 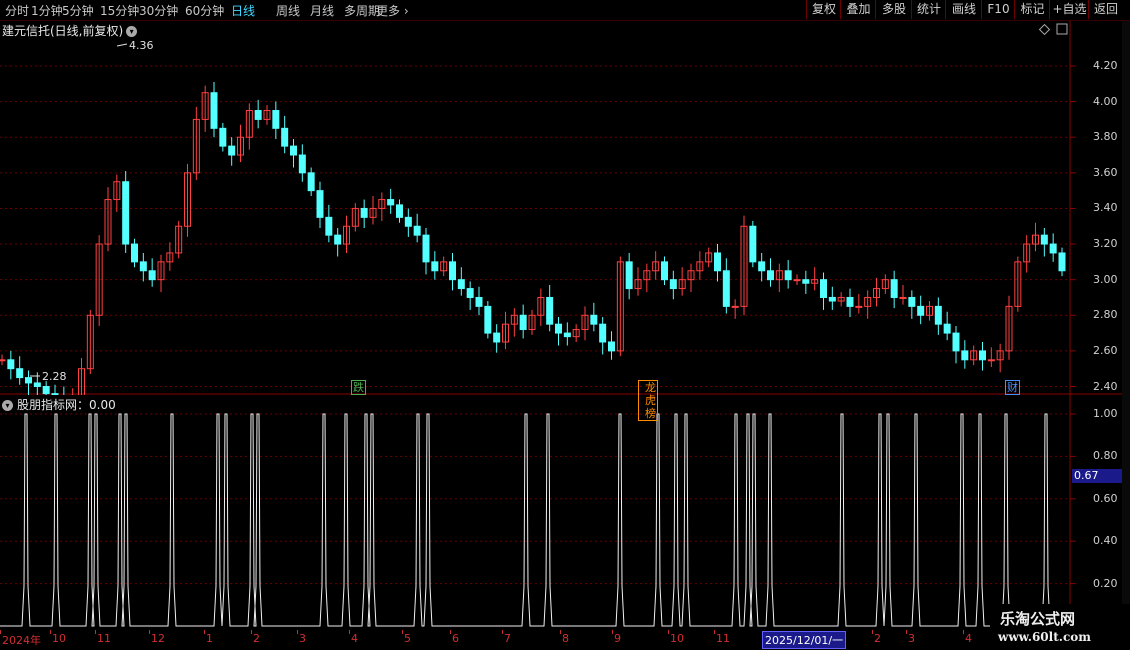 I want to click on period-tab-2: 5分钟, so click(x=78, y=10).